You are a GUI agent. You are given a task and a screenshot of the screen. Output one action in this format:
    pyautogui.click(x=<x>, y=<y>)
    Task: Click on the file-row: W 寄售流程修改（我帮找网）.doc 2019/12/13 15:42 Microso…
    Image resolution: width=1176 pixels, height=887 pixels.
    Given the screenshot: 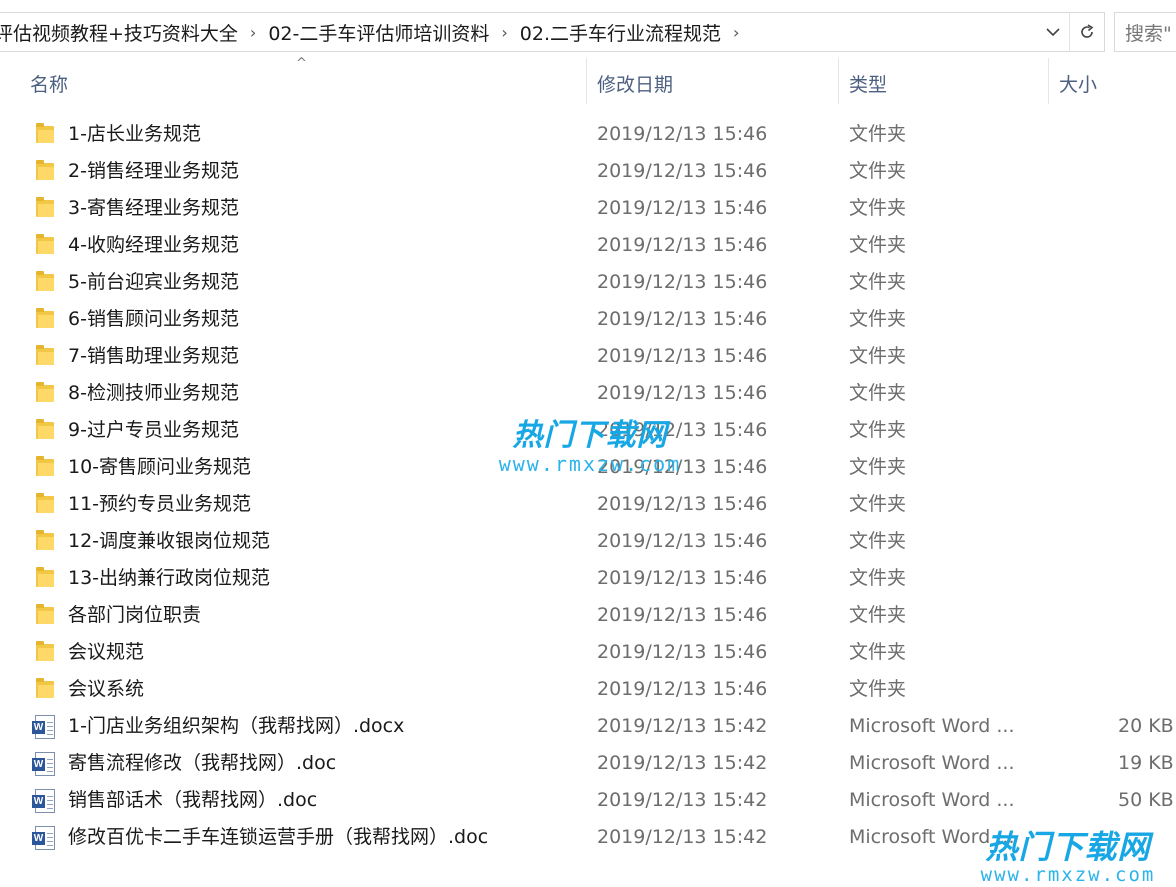 What is the action you would take?
    pyautogui.click(x=588, y=763)
    